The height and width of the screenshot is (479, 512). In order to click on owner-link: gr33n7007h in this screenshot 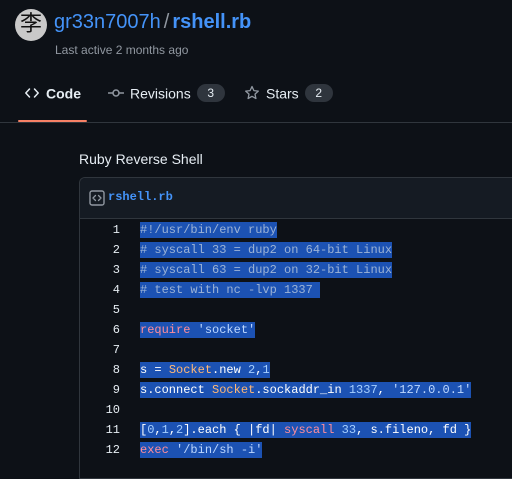, I will do `click(107, 22)`.